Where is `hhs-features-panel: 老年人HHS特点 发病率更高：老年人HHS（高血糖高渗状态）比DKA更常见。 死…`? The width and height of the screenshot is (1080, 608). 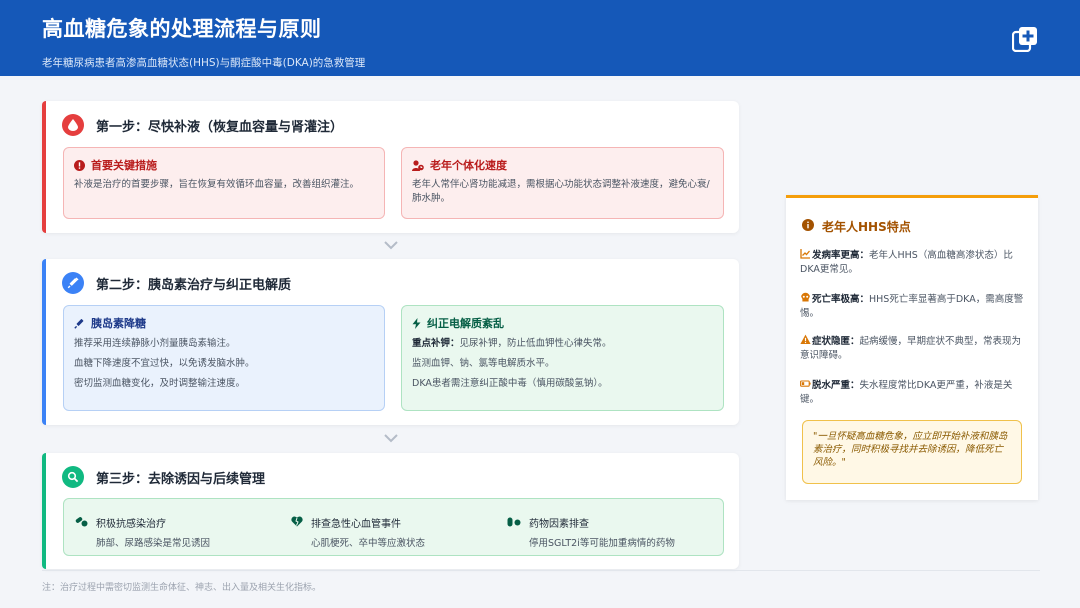
hhs-features-panel: 老年人HHS特点 发病率更高：老年人HHS（高血糖高渗状态）比DKA更常见。 死… is located at coordinates (912, 347).